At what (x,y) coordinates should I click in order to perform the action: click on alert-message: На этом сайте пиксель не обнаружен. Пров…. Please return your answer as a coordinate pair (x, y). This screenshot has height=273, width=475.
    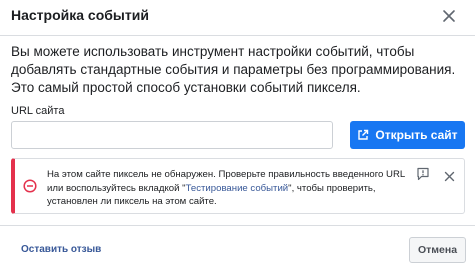
    Looking at the image, I should click on (227, 188).